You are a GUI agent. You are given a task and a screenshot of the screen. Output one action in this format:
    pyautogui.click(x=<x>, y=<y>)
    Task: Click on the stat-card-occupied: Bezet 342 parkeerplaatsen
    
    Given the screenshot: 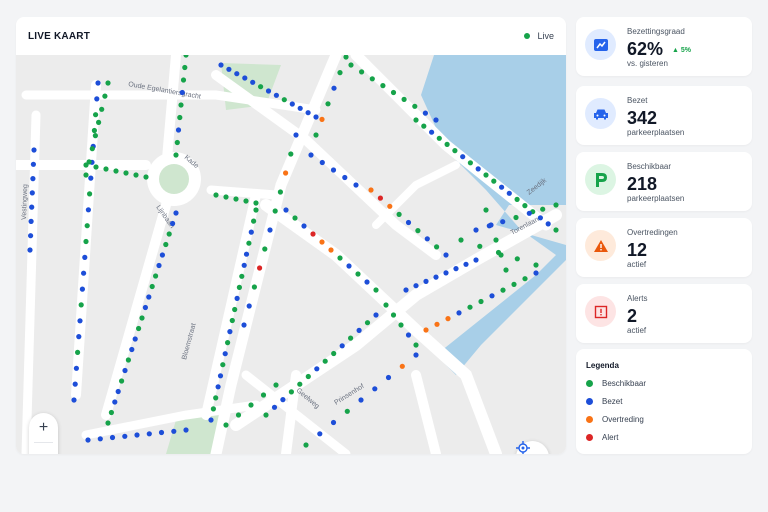 What is the action you would take?
    pyautogui.click(x=664, y=115)
    